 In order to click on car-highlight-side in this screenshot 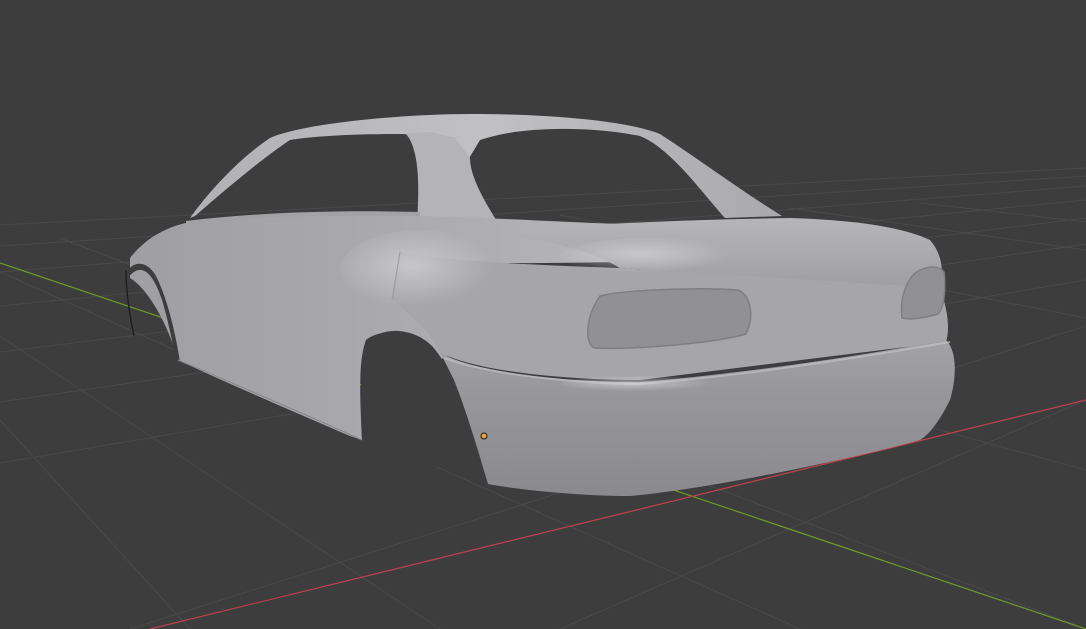, I will do `click(420, 270)`.